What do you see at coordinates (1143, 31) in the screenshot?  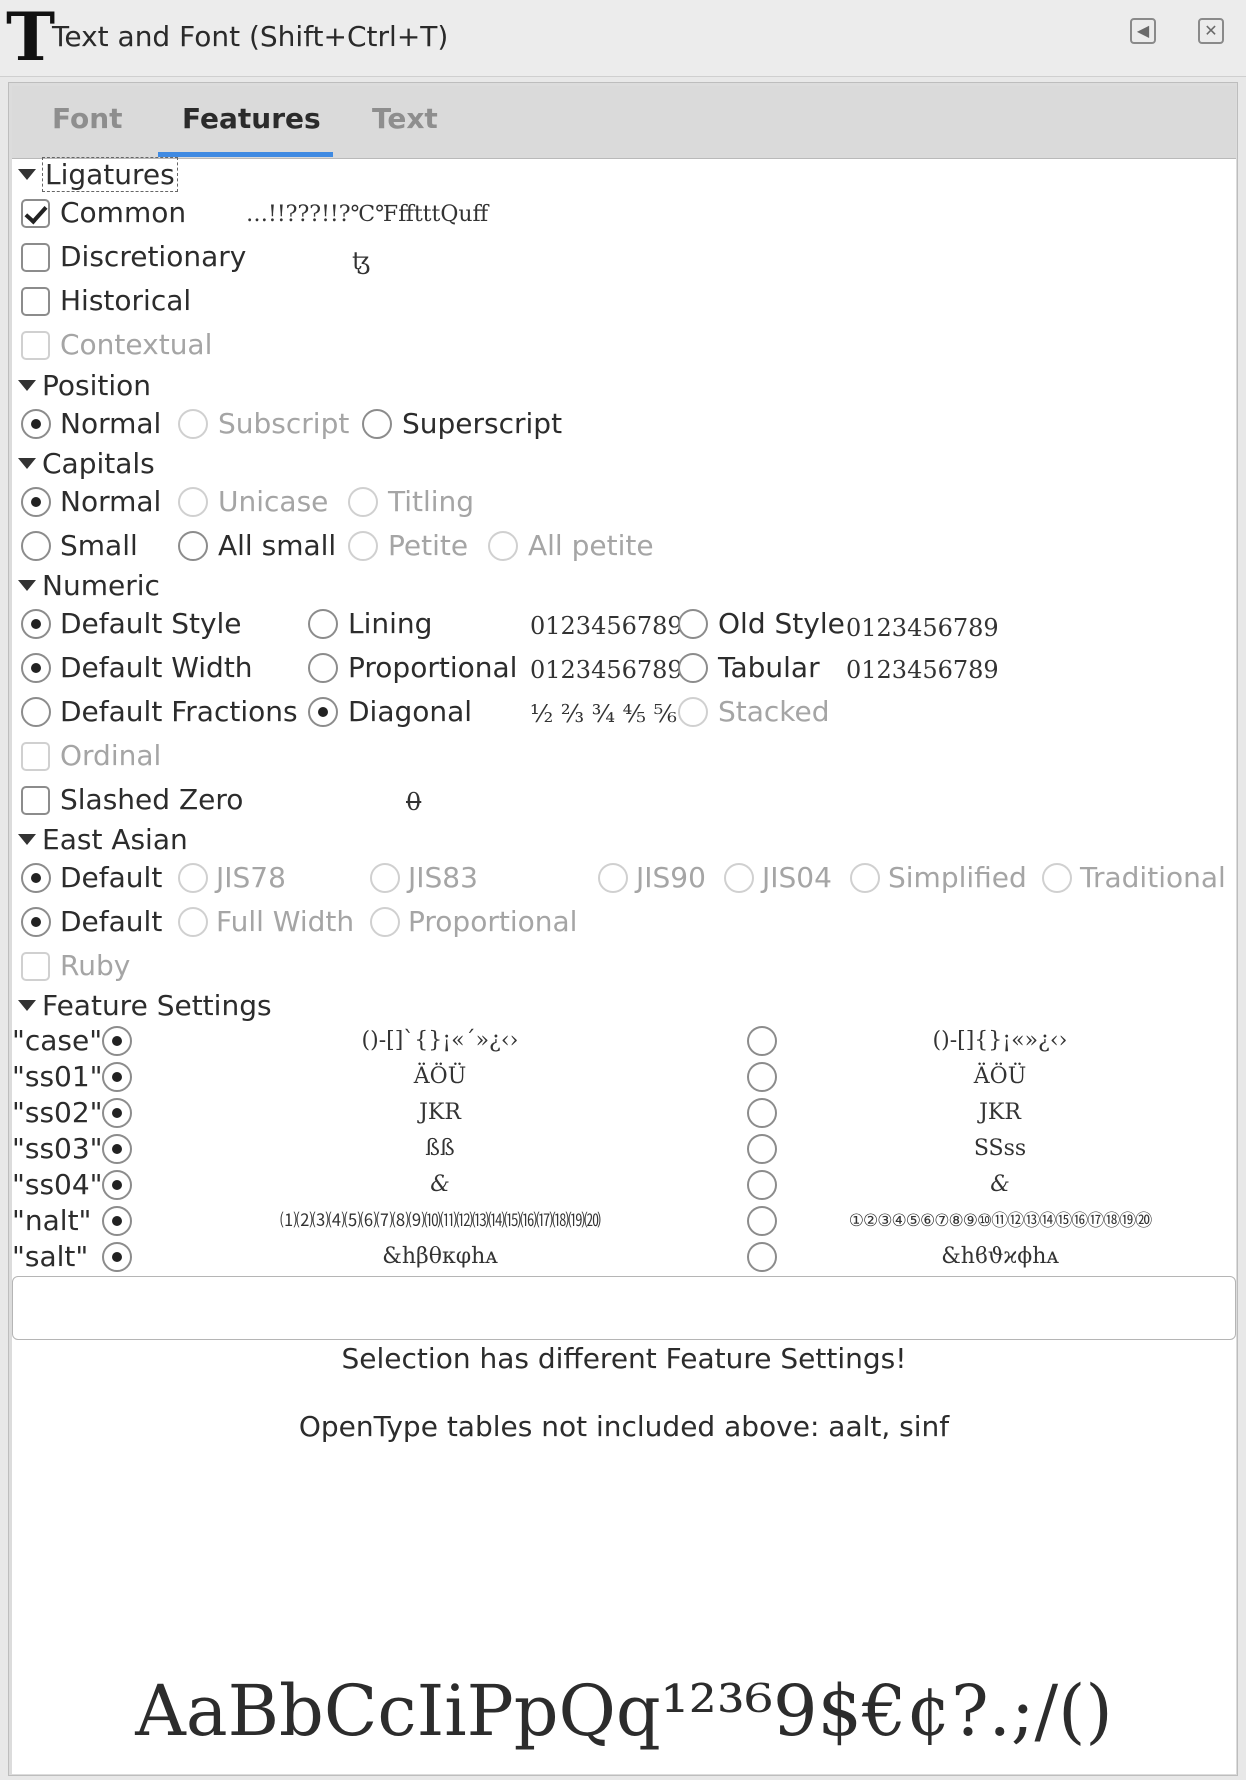 I see `dock-icon: ◀` at bounding box center [1143, 31].